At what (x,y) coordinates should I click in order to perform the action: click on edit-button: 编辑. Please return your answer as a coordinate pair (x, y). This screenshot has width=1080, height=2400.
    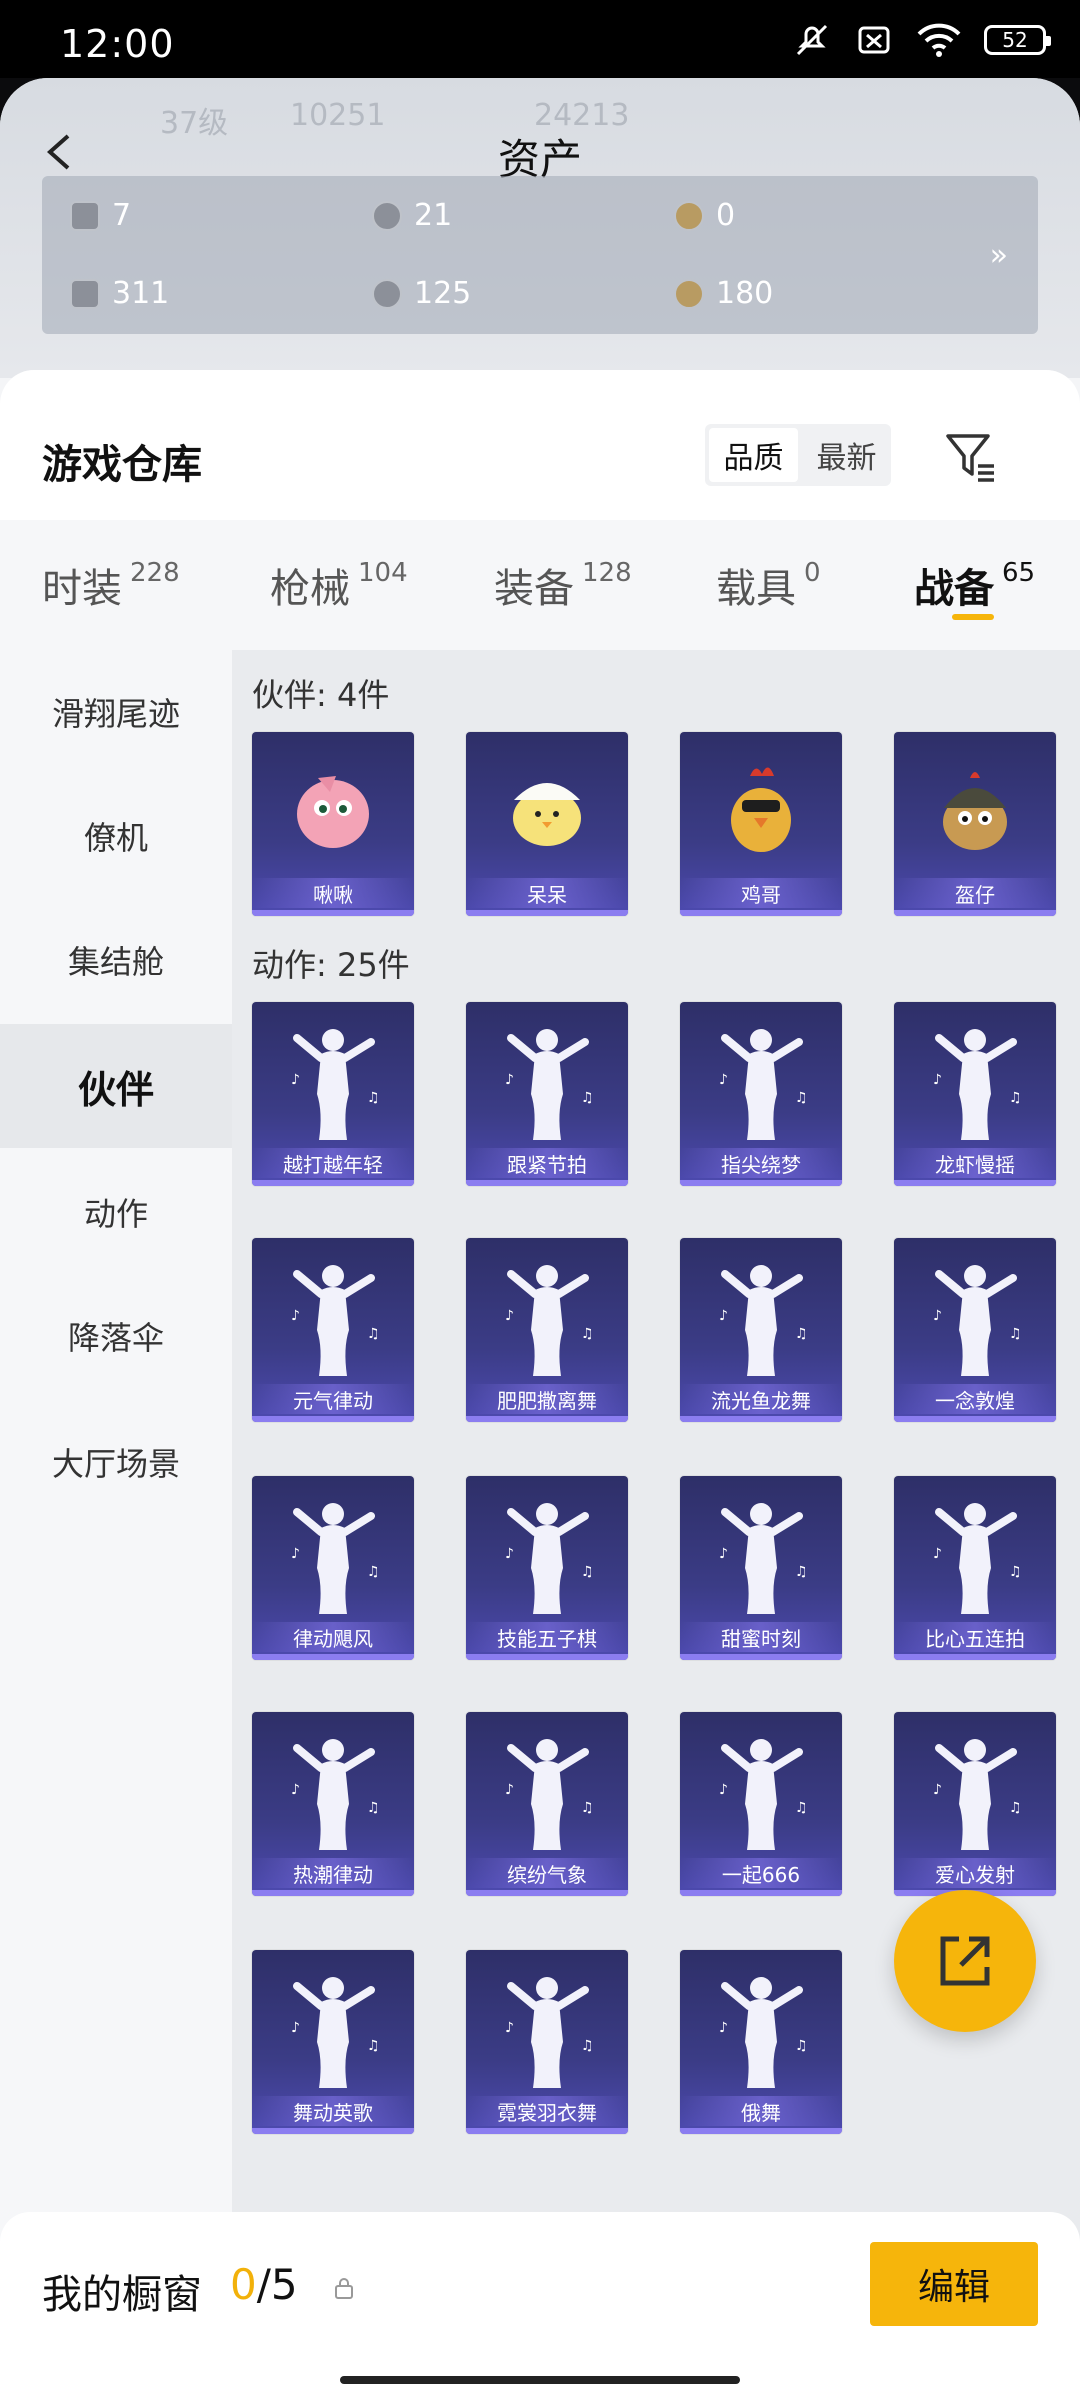
    Looking at the image, I should click on (954, 2284).